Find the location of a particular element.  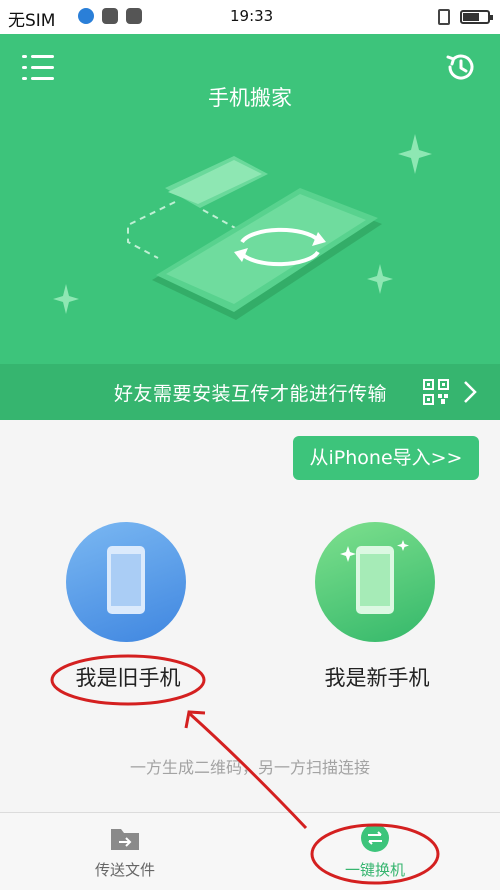

tab-one-click-switch: 一键换机 is located at coordinates (375, 851).